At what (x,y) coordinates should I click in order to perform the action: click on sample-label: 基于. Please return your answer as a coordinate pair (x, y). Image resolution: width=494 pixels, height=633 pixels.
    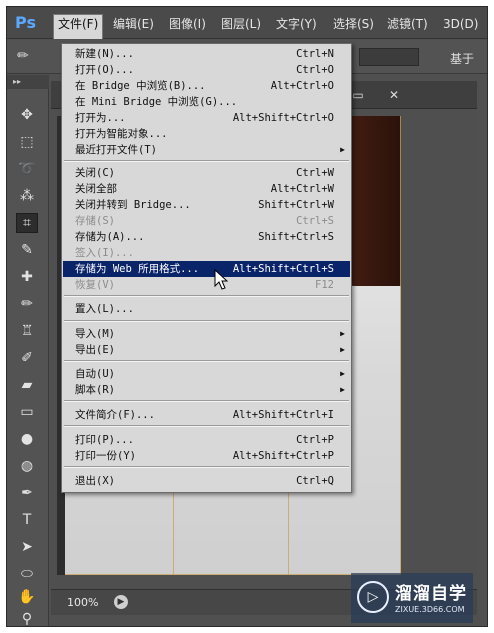
    Looking at the image, I should click on (462, 59).